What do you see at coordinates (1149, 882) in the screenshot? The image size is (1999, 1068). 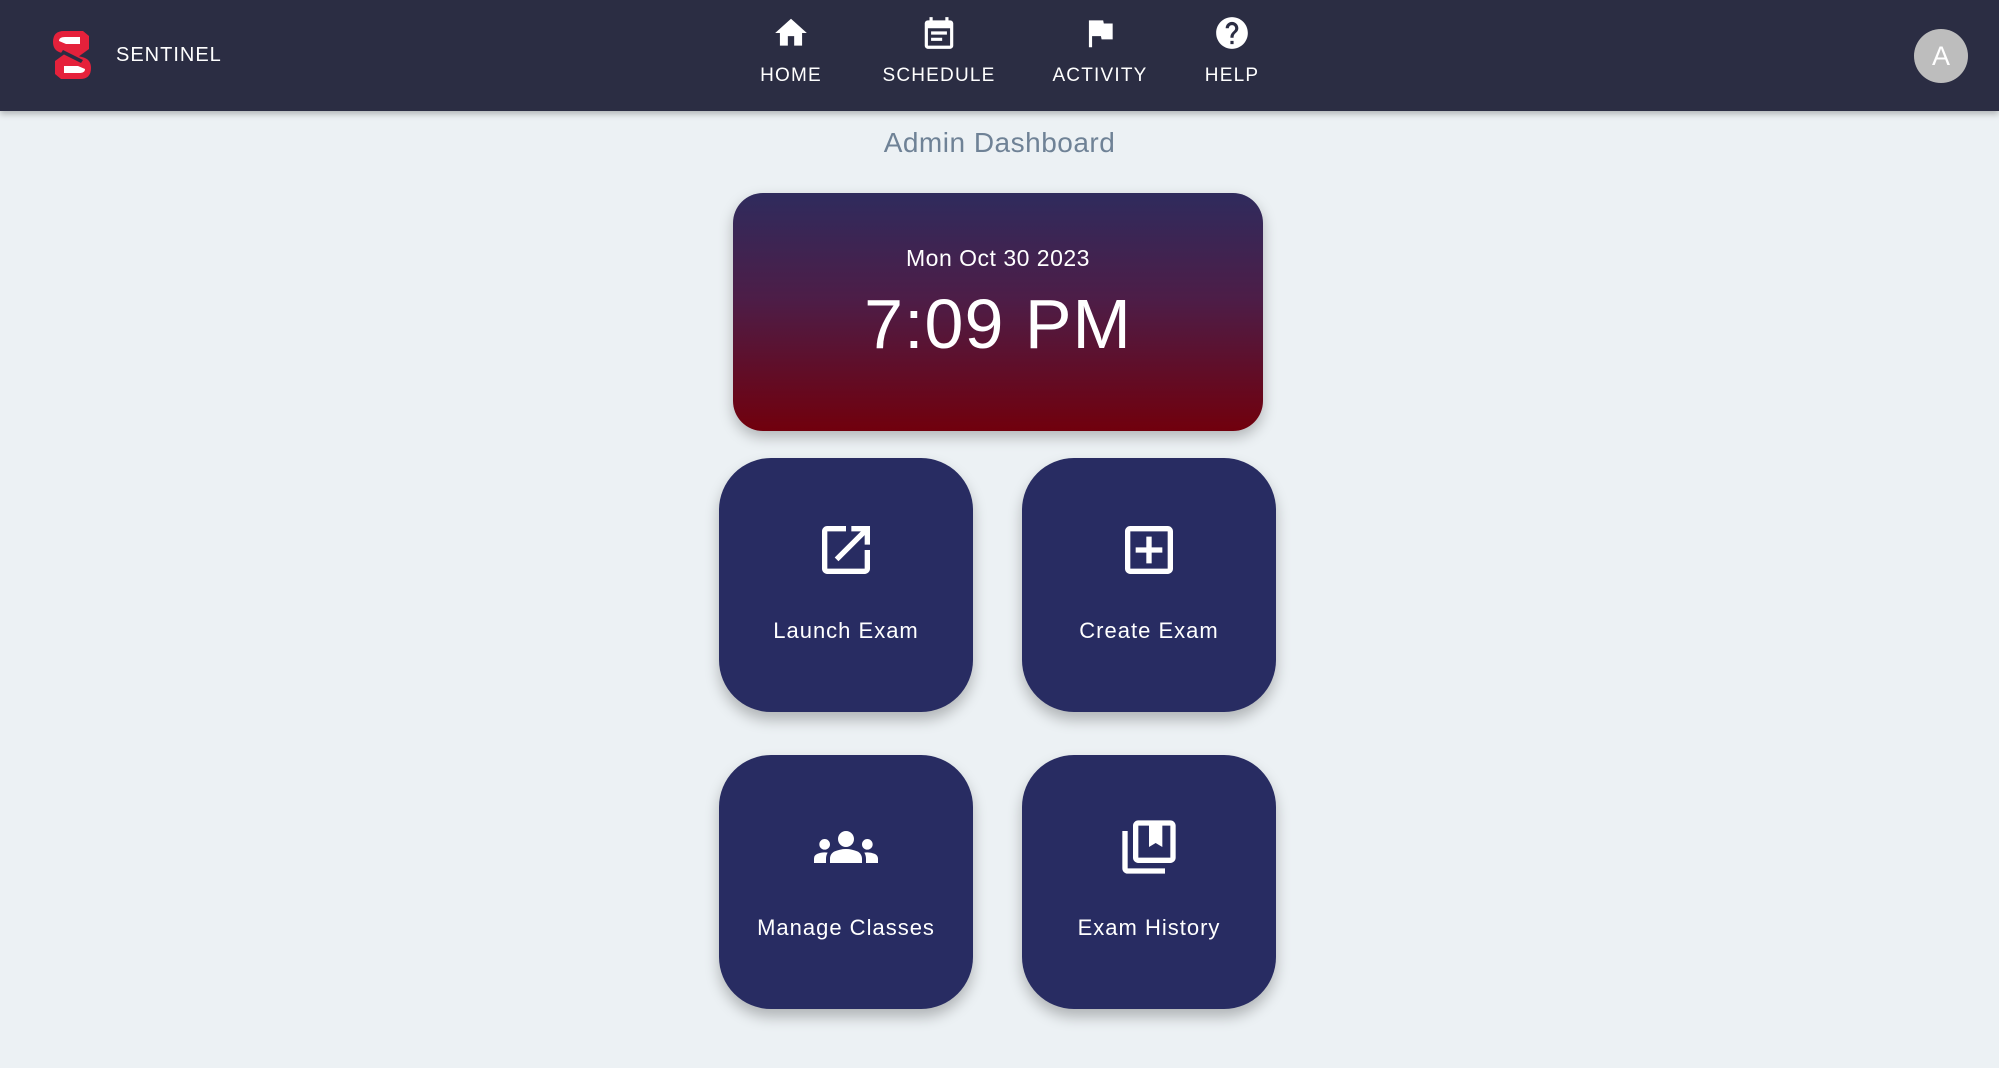 I see `exam-history-button: Exam History` at bounding box center [1149, 882].